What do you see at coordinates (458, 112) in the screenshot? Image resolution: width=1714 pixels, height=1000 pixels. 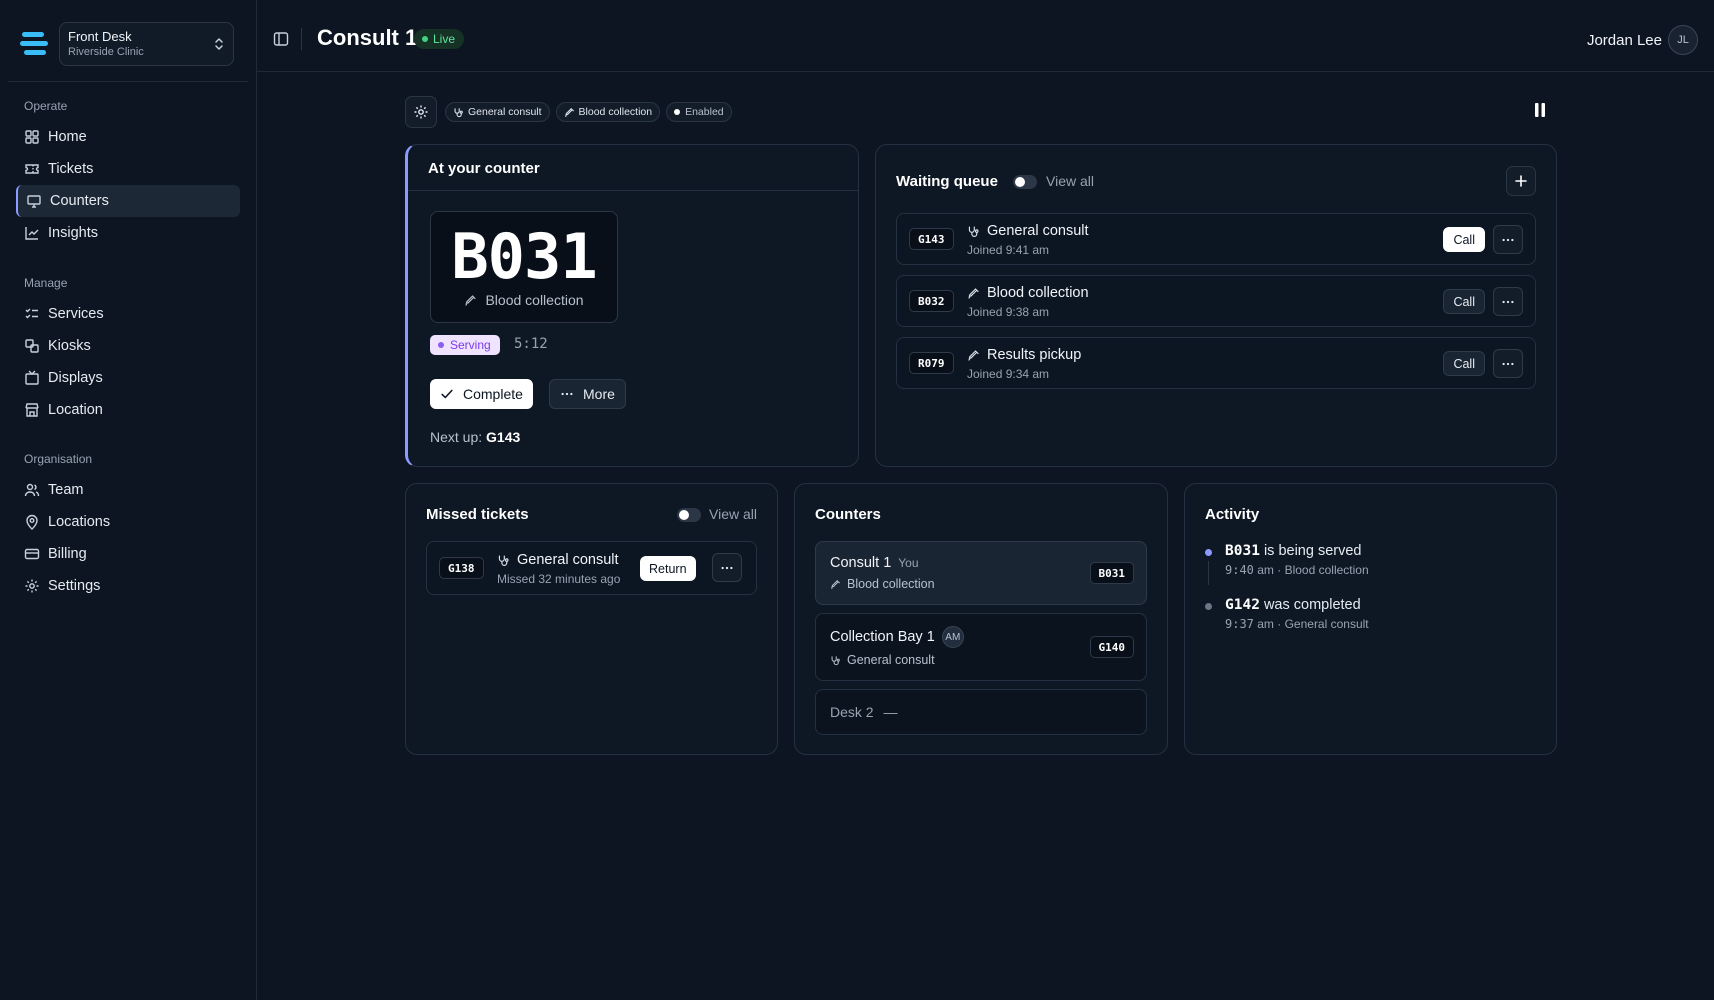 I see `stethoscope-icon` at bounding box center [458, 112].